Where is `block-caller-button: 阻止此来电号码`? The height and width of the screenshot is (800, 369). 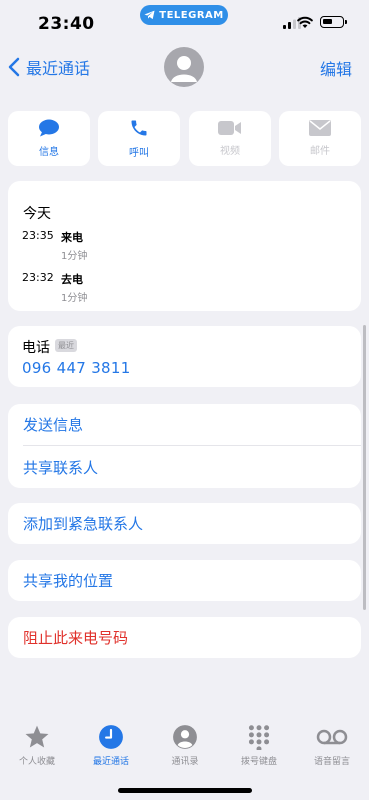
block-caller-button: 阻止此来电号码 is located at coordinates (75, 637).